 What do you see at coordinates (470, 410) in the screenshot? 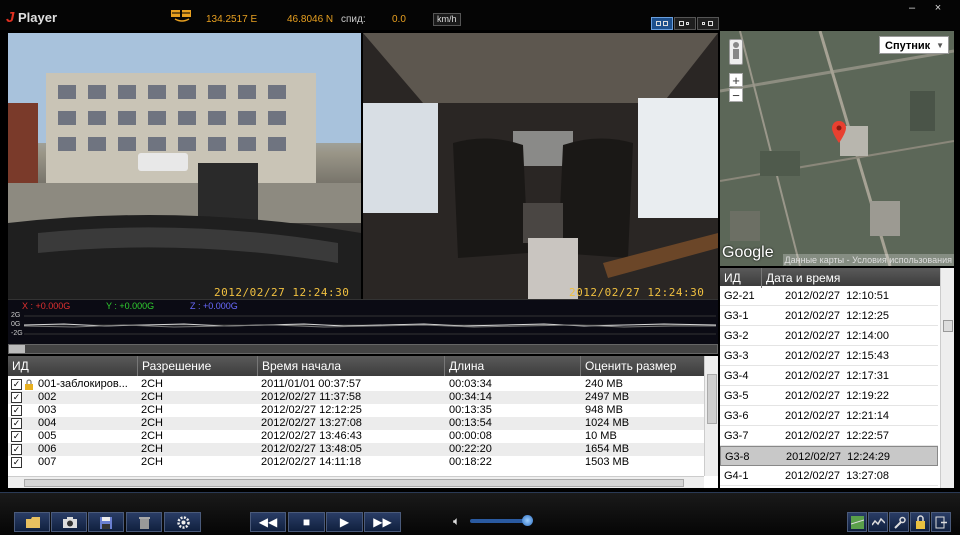
I see `file-length-cell: 00:13:35` at bounding box center [470, 410].